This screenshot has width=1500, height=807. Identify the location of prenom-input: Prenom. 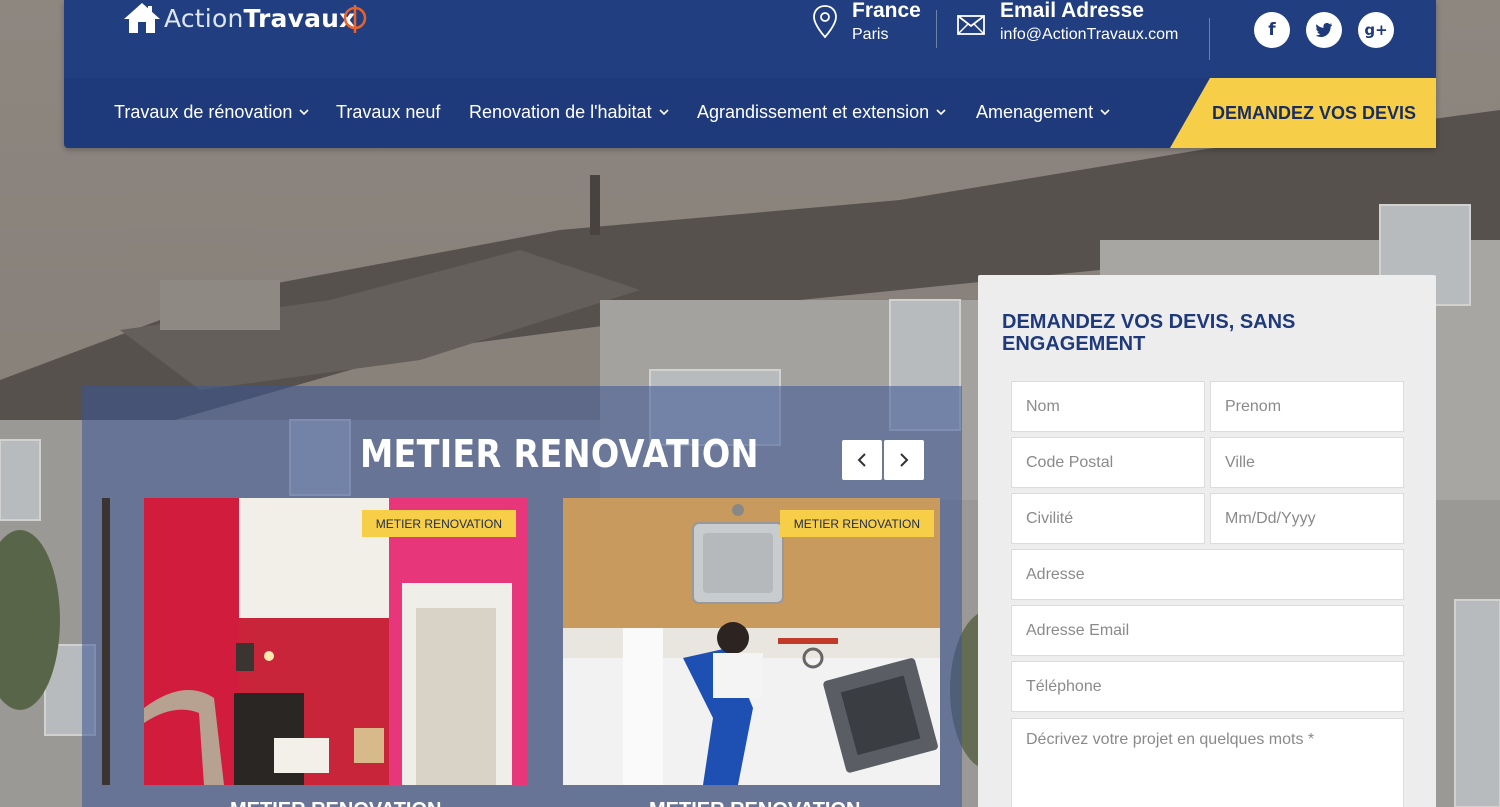
(1307, 406).